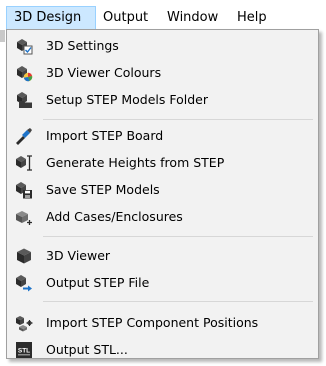  I want to click on menu-item-3d-viewer: 3D Viewer, so click(162, 256).